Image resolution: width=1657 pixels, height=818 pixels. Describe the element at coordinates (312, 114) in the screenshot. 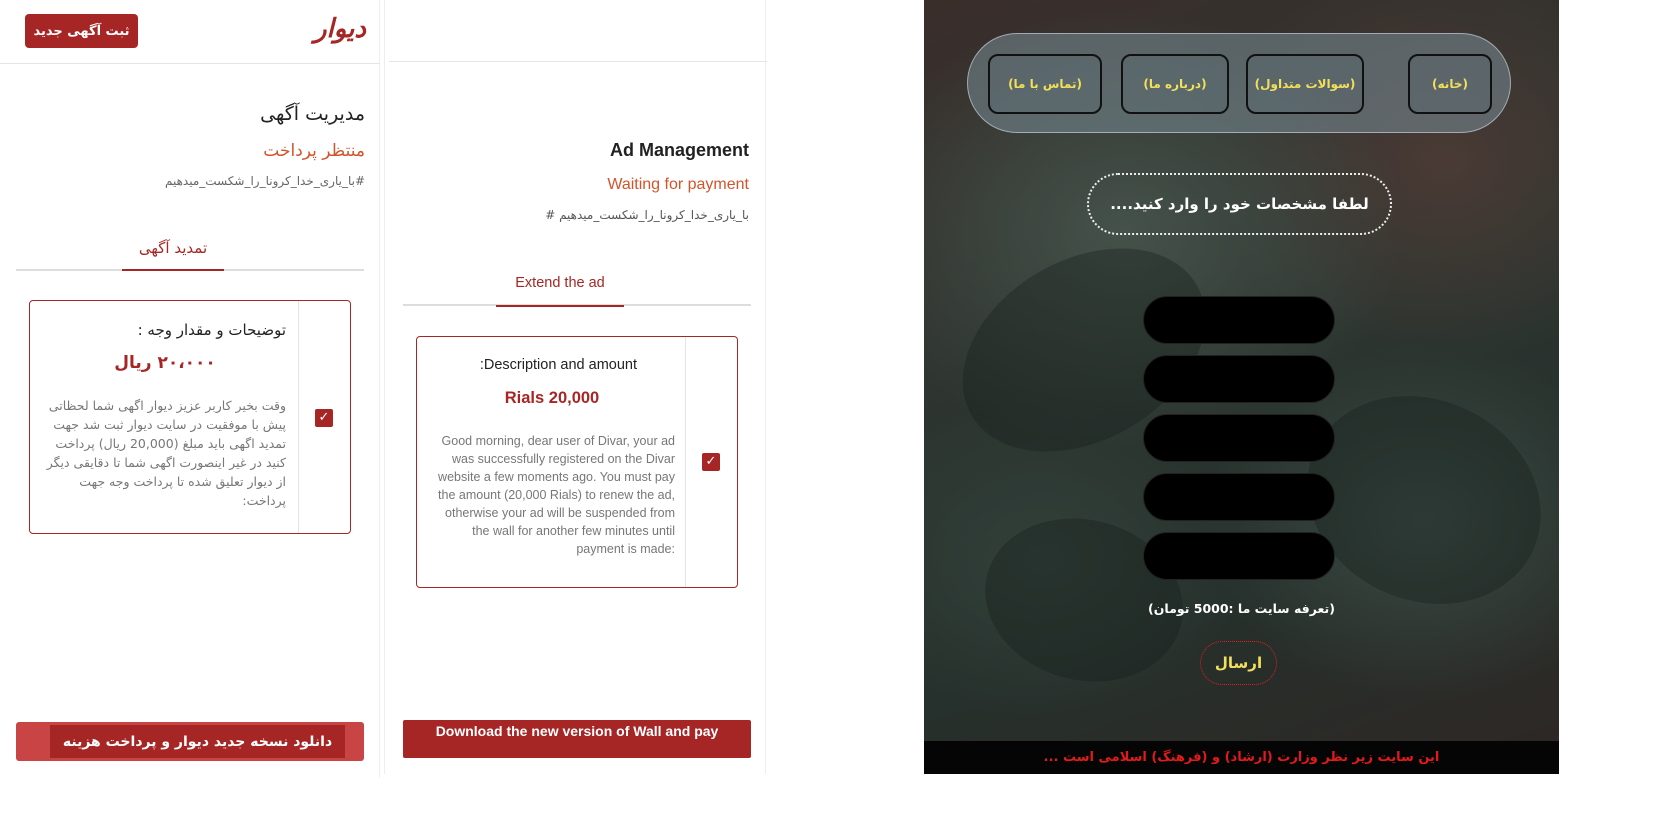

I see `page-title: مدیریت آگهی` at that location.